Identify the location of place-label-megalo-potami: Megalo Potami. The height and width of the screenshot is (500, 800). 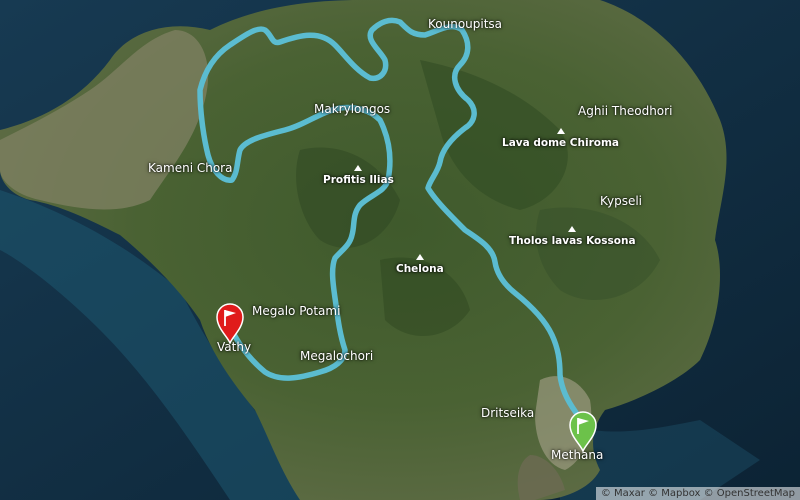
(296, 311).